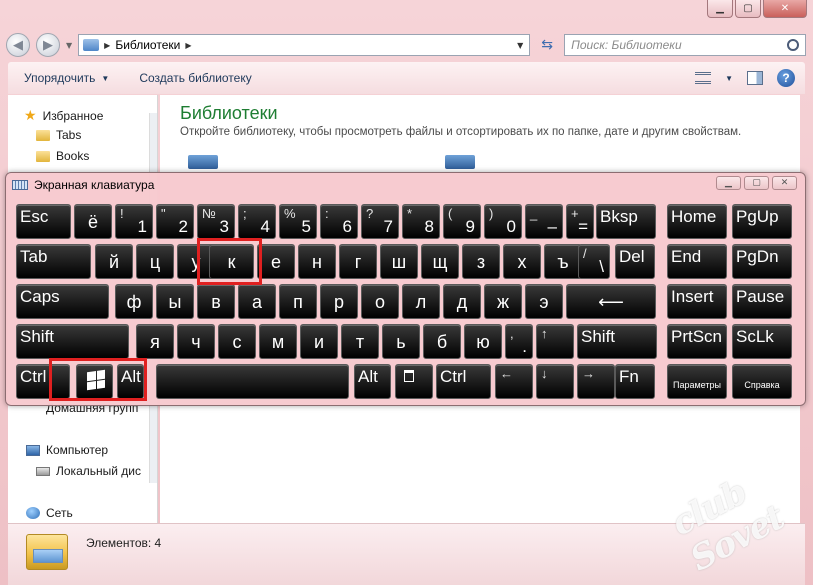 The height and width of the screenshot is (585, 813). I want to click on key-9: (9, so click(462, 221).